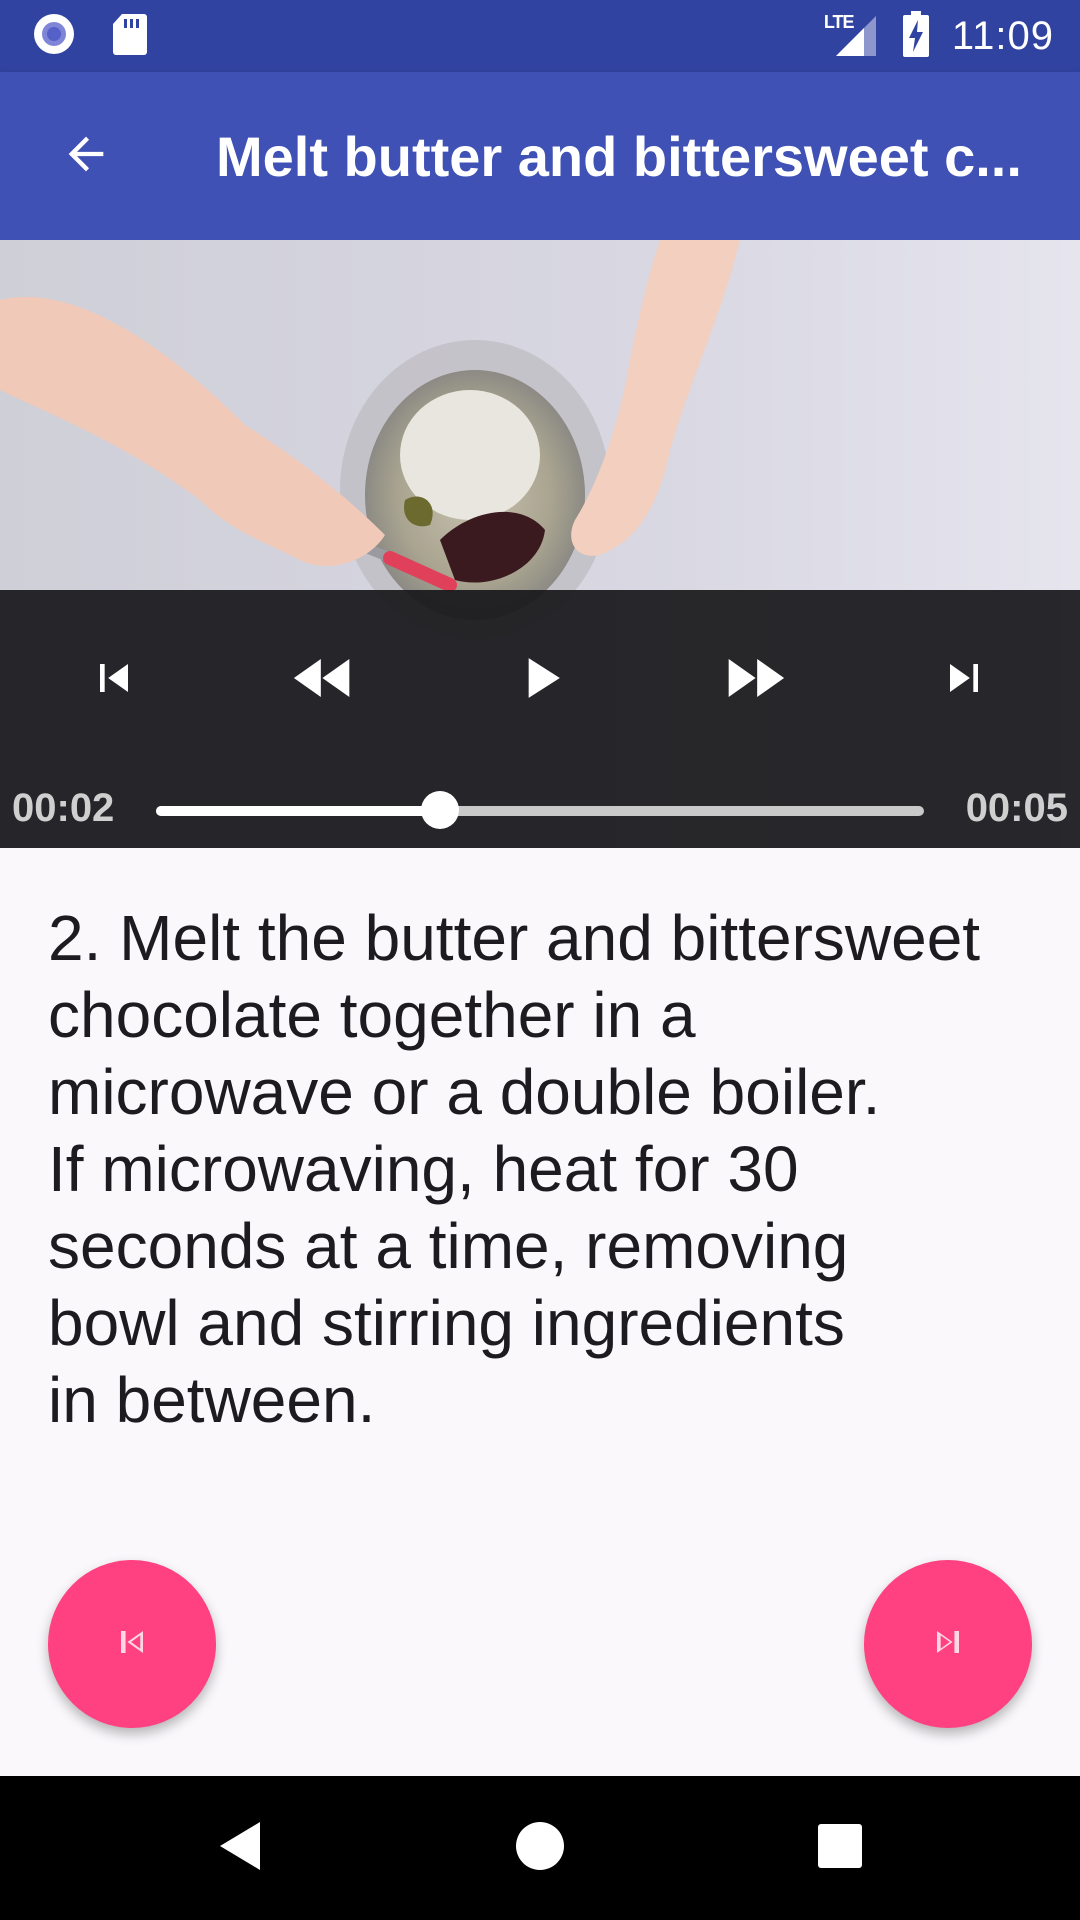  I want to click on rewind-button, so click(324, 680).